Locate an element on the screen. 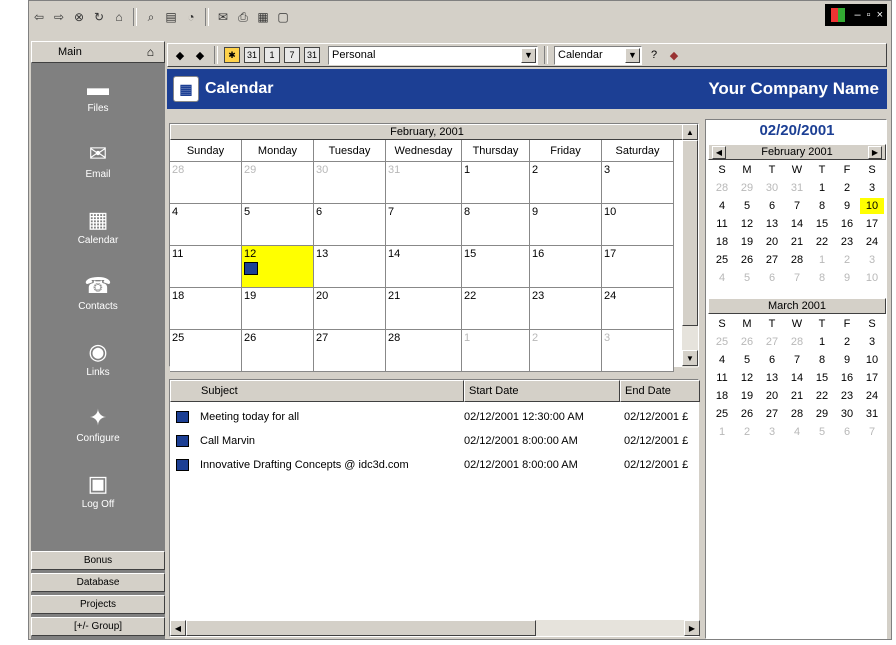 The image size is (896, 645). sidebar-group-button: Projects is located at coordinates (98, 604).